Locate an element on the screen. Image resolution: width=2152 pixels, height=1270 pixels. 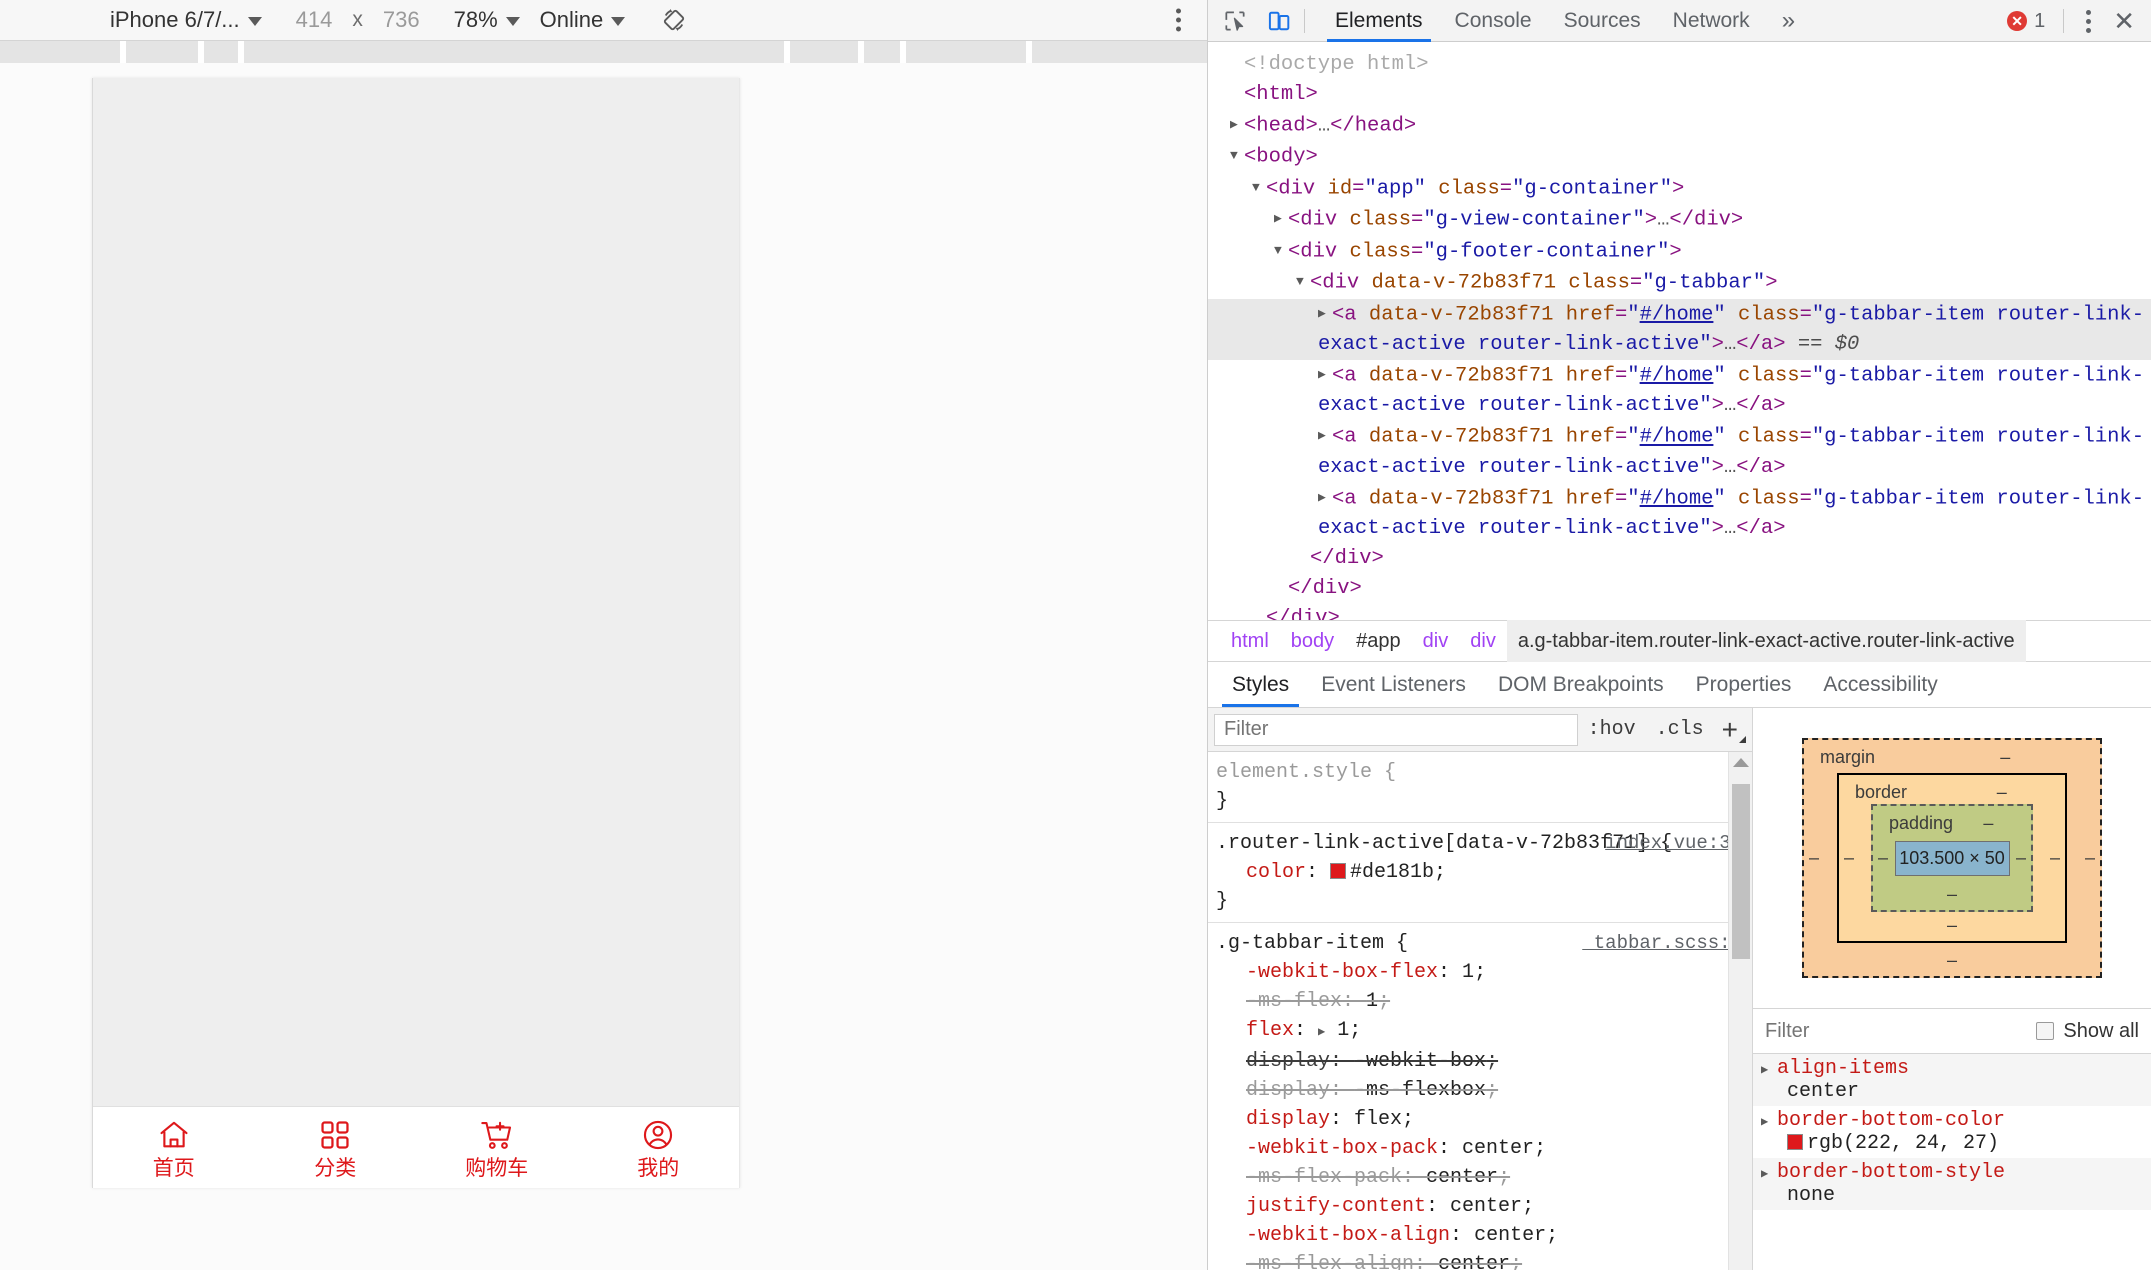
computed-property-row: ▶ border-bottom-color rgb(222, 24, 27) is located at coordinates (1952, 1132).